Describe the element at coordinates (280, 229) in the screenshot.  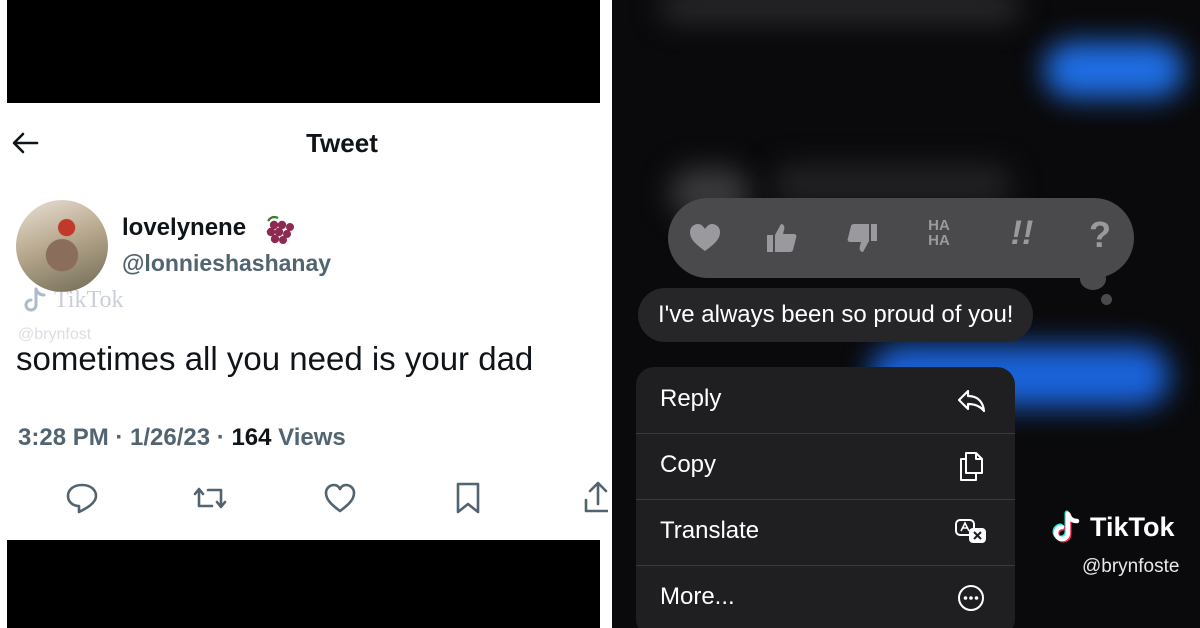
I see `grapes-emoji-icon` at that location.